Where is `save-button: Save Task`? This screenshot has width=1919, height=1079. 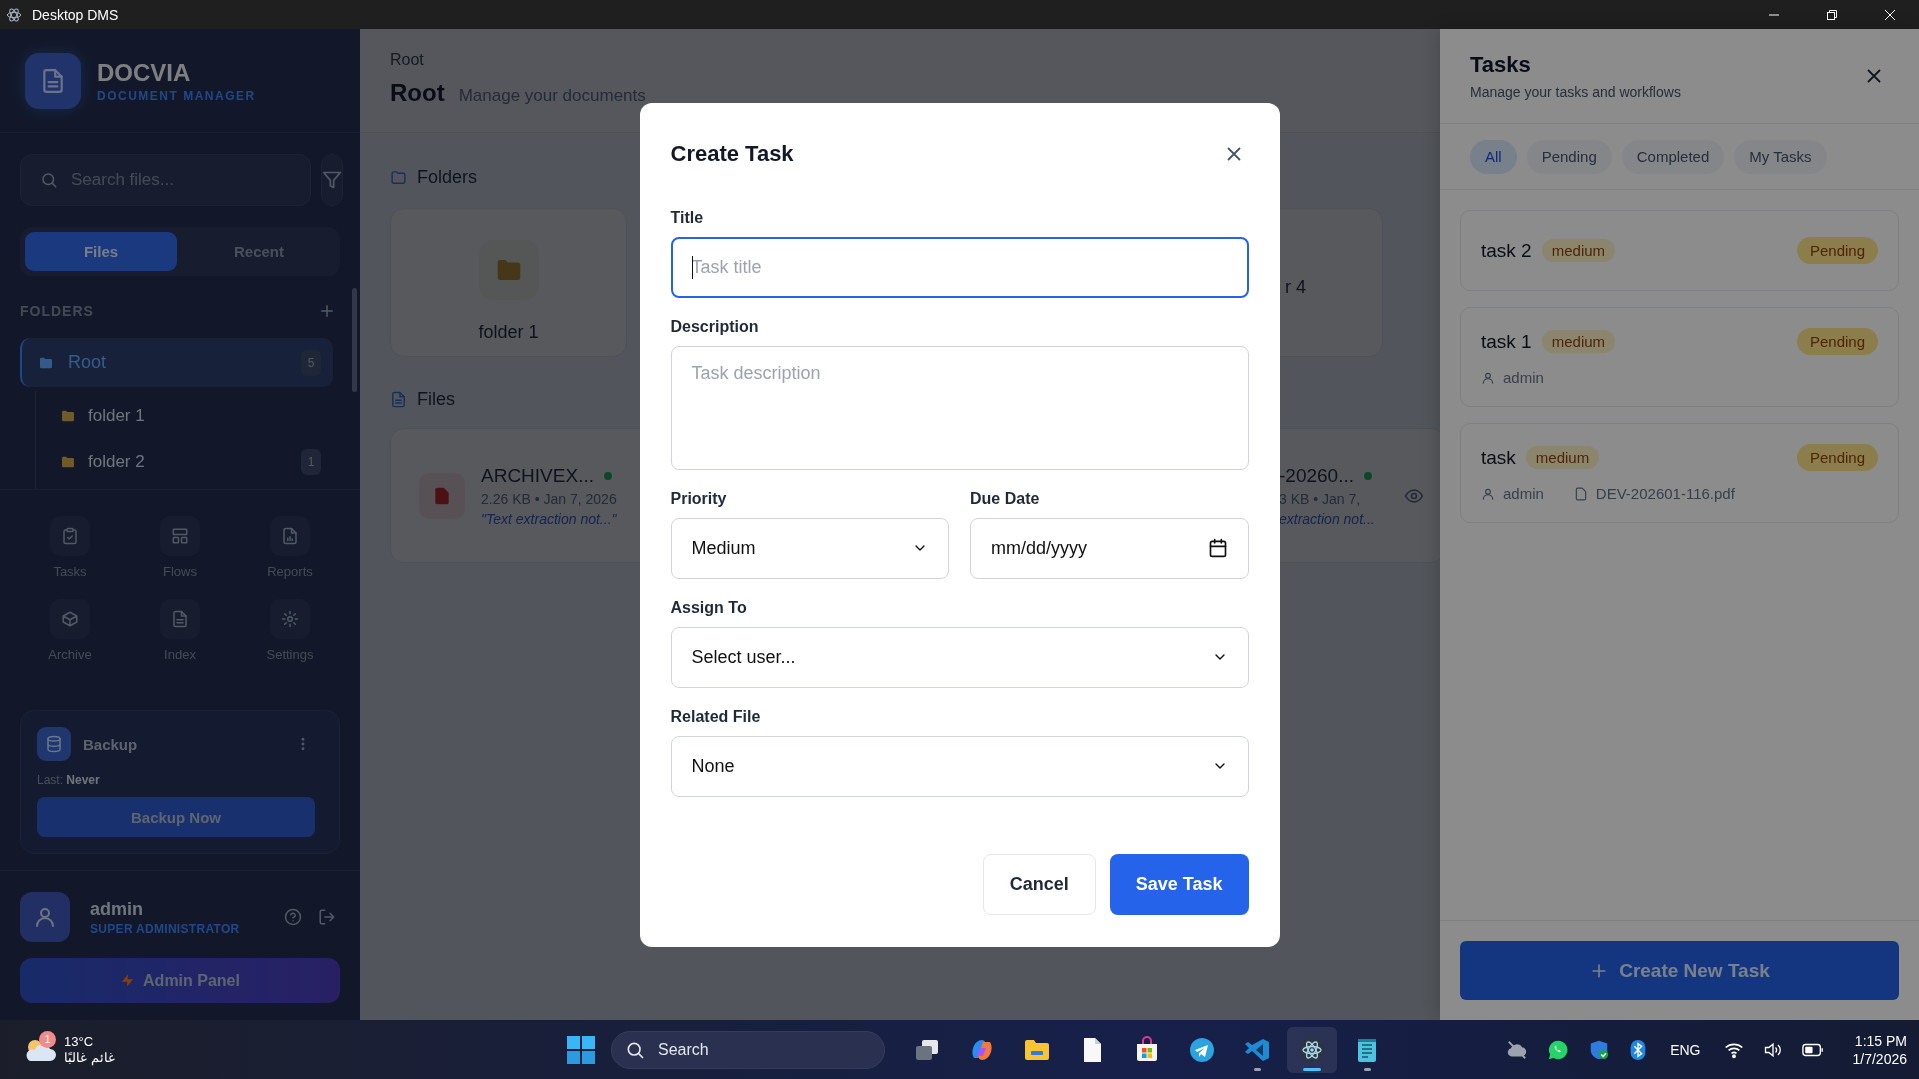 save-button: Save Task is located at coordinates (1179, 884).